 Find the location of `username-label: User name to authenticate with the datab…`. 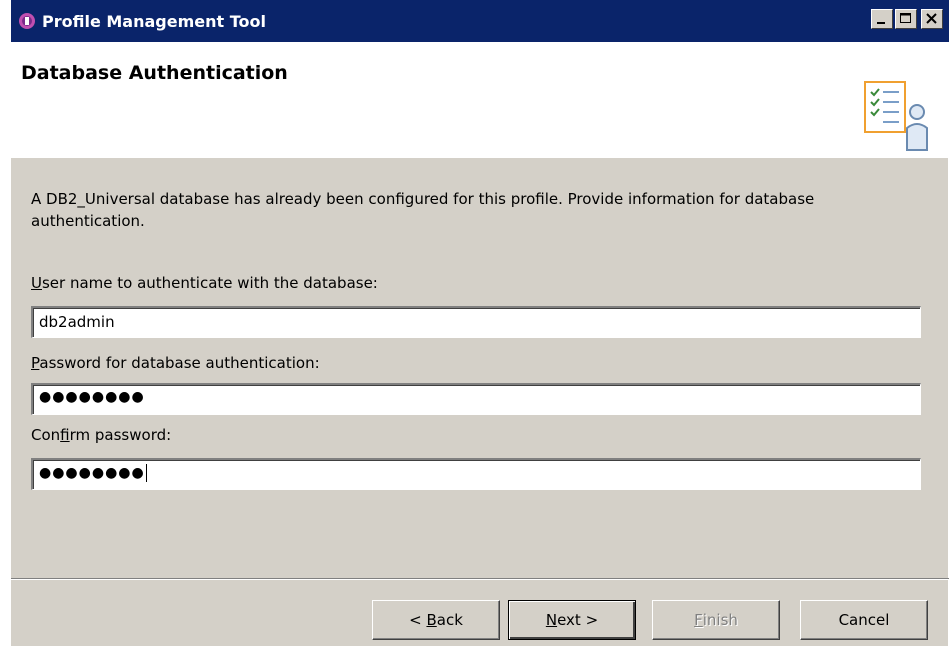

username-label: User name to authenticate with the datab… is located at coordinates (204, 283).